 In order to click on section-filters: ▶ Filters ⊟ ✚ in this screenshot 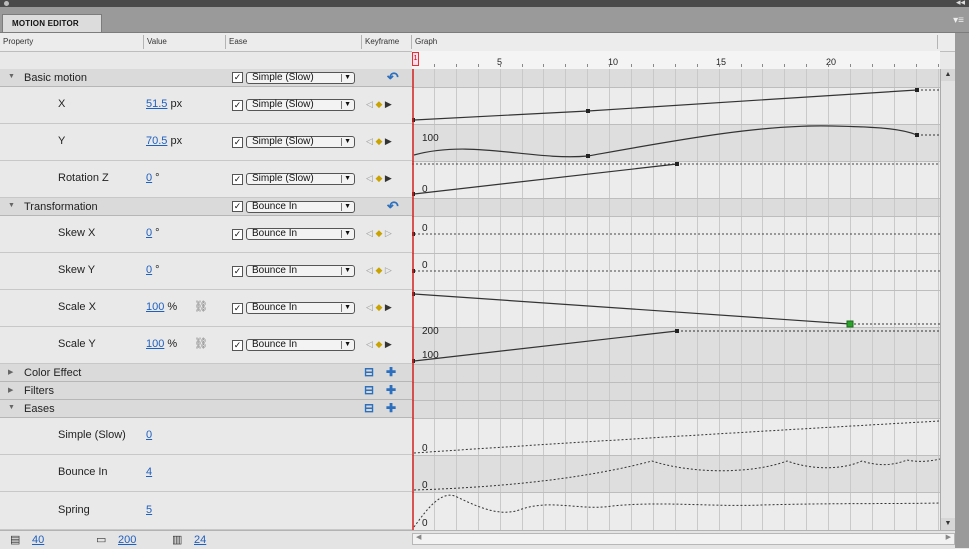, I will do `click(206, 391)`.